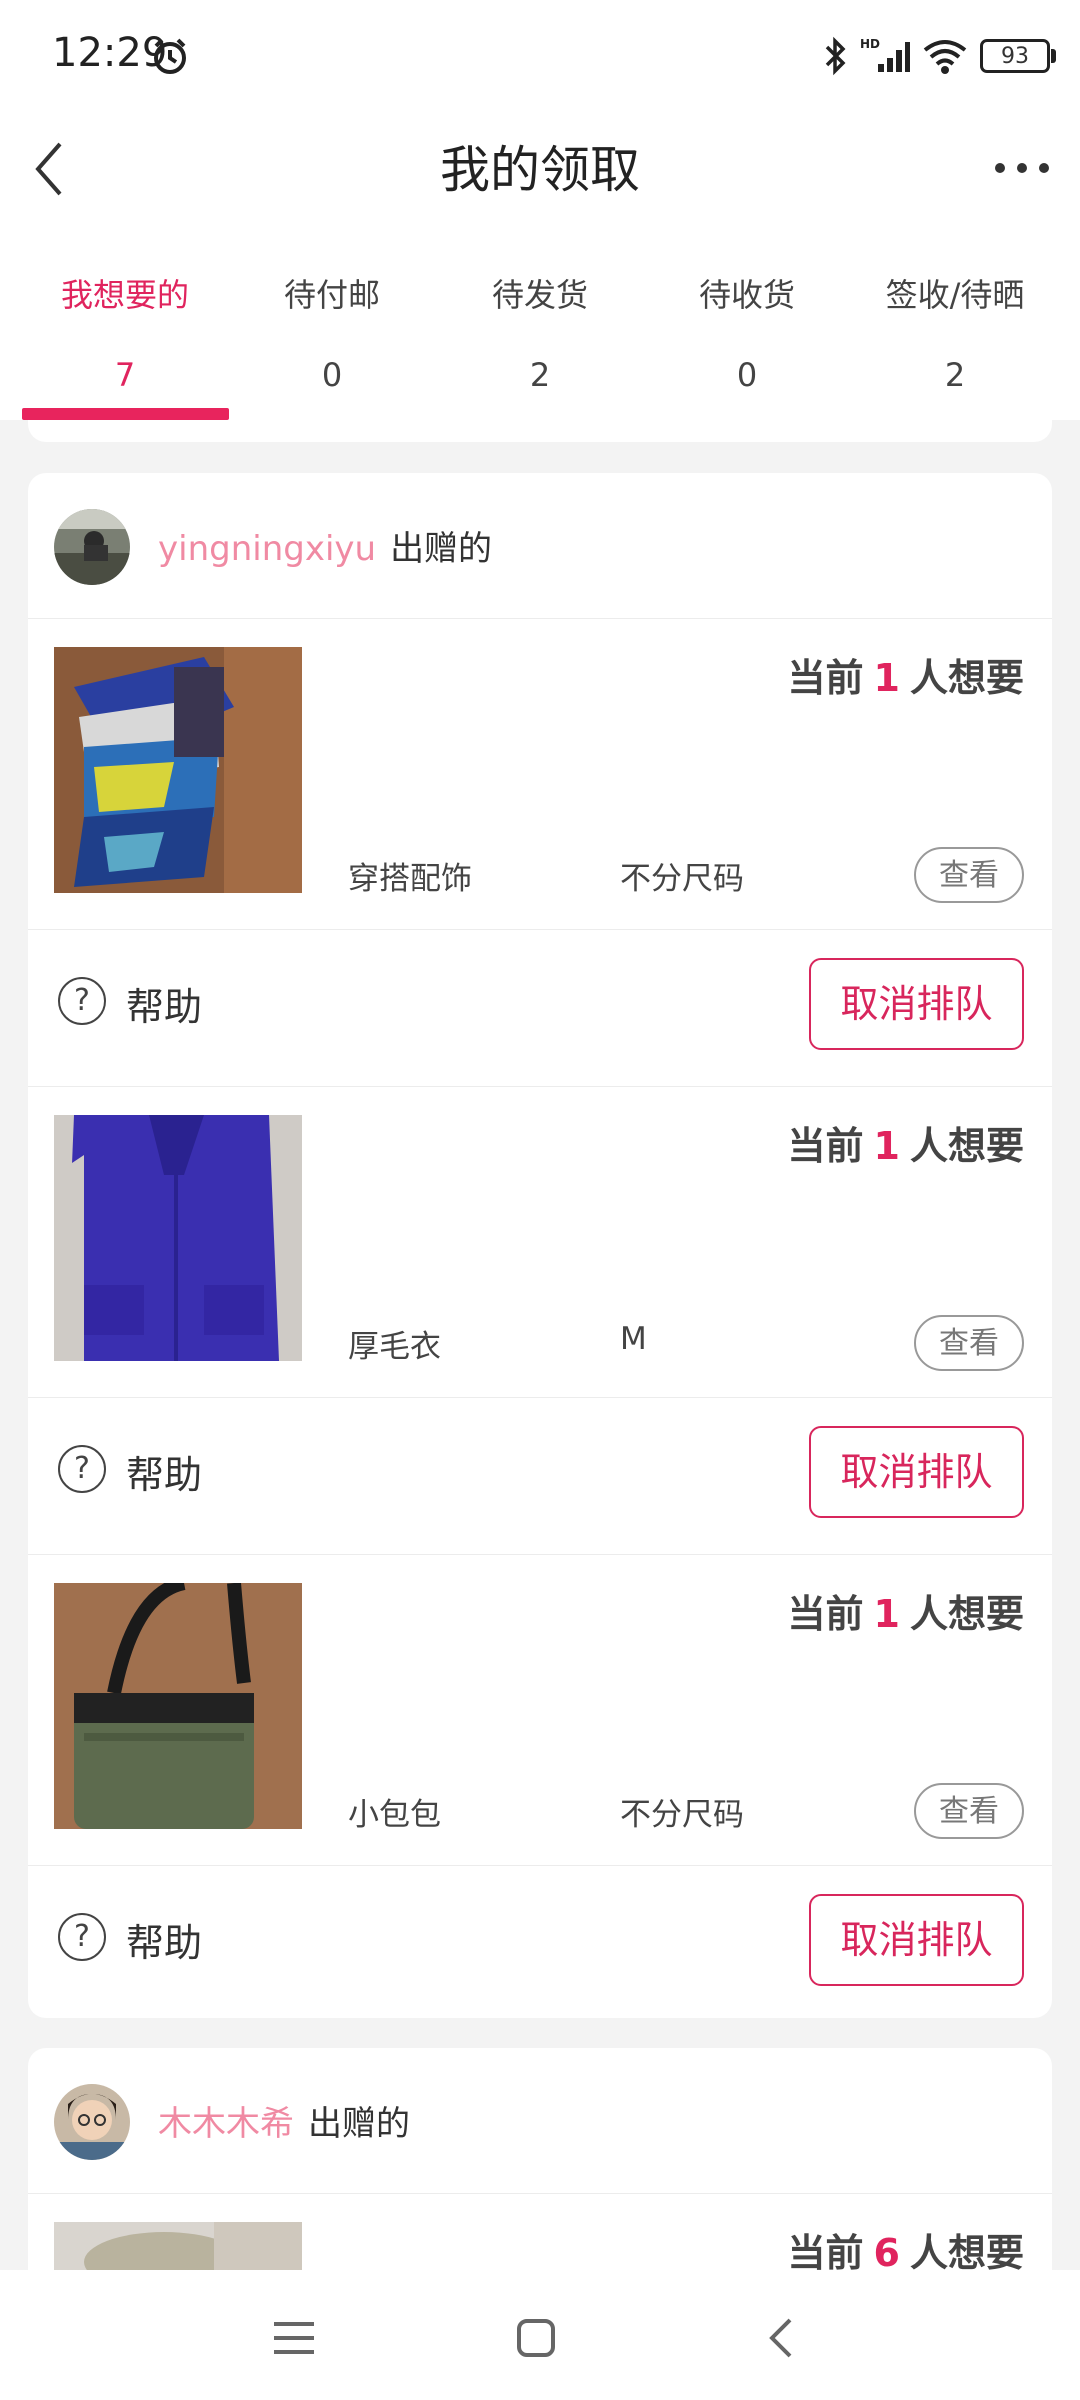 The height and width of the screenshot is (2400, 1080). I want to click on status-tabs: 我想要的 7 待付邮 0 待发货 2 待收货 0 签收/待晒 2, so click(540, 325).